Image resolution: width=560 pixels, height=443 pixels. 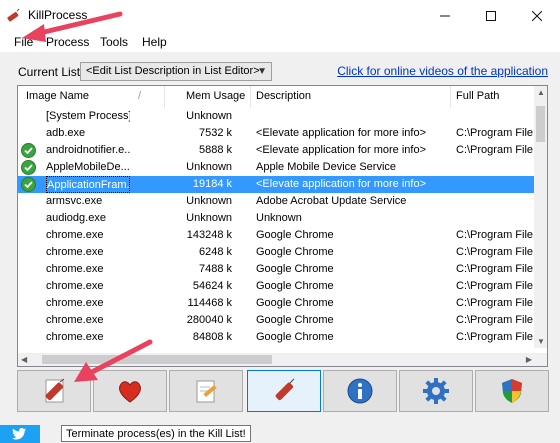 I want to click on menu-file: File, so click(x=23, y=42).